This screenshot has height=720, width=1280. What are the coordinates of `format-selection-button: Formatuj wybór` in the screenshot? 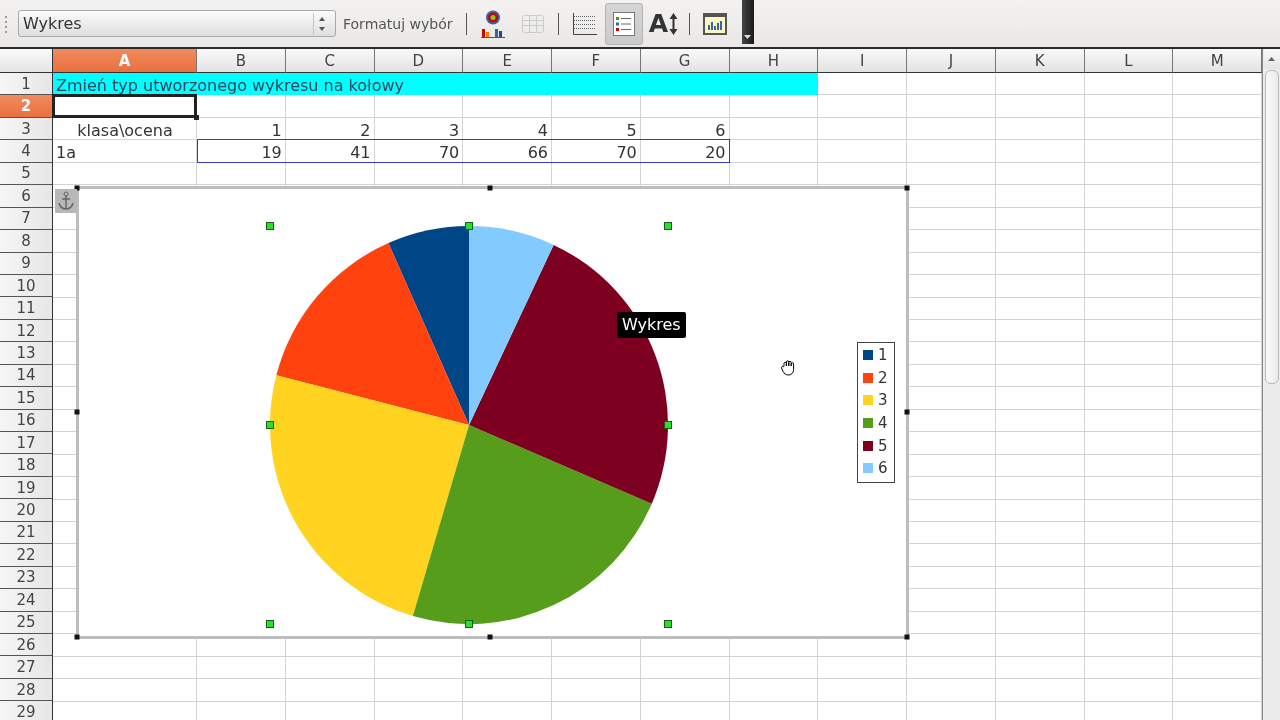 It's located at (398, 23).